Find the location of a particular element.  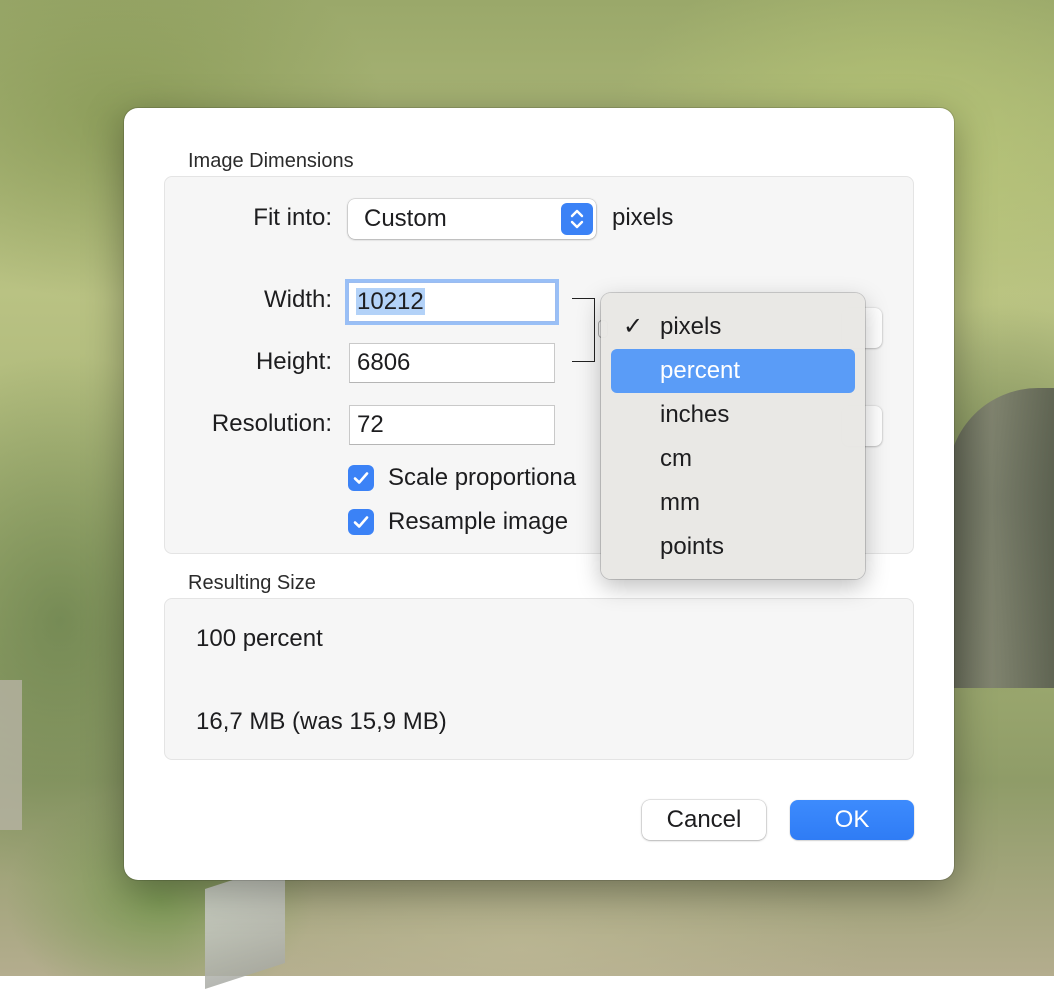

fit-into-units: pixels is located at coordinates (643, 217).